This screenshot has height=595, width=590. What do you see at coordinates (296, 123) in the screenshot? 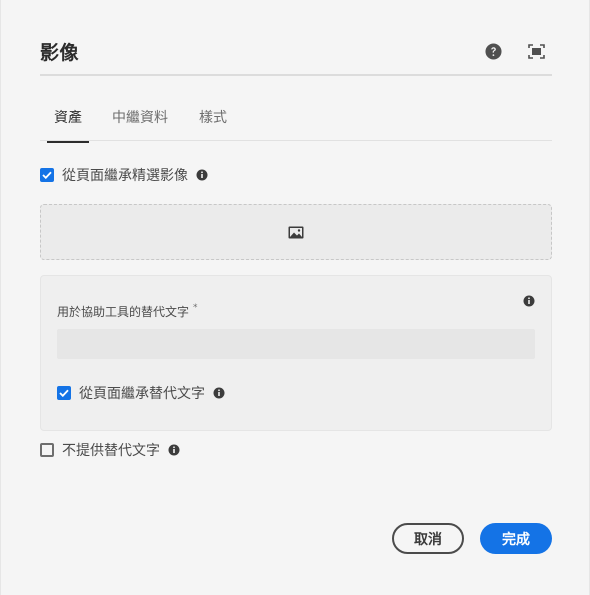
I see `tab-bar: 資產 中繼資料 樣式` at bounding box center [296, 123].